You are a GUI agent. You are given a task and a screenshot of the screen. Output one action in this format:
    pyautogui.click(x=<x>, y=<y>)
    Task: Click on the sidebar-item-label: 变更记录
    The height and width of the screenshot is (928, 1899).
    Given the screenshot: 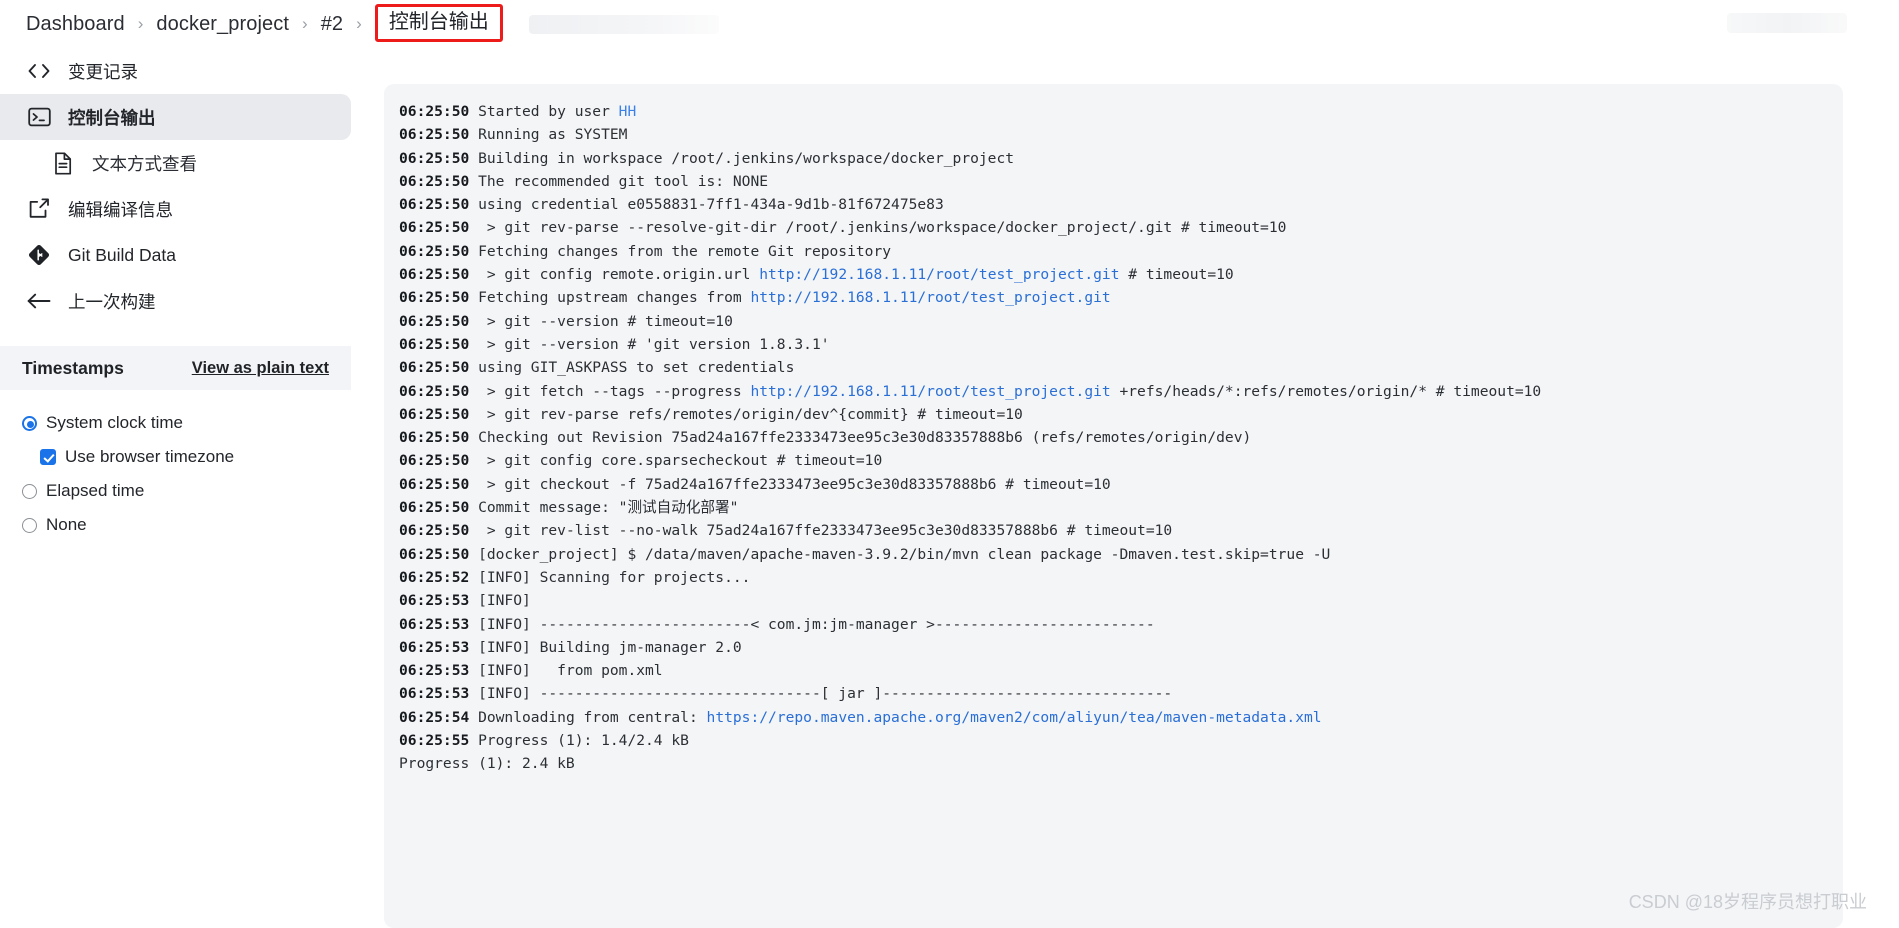 What is the action you would take?
    pyautogui.click(x=103, y=71)
    